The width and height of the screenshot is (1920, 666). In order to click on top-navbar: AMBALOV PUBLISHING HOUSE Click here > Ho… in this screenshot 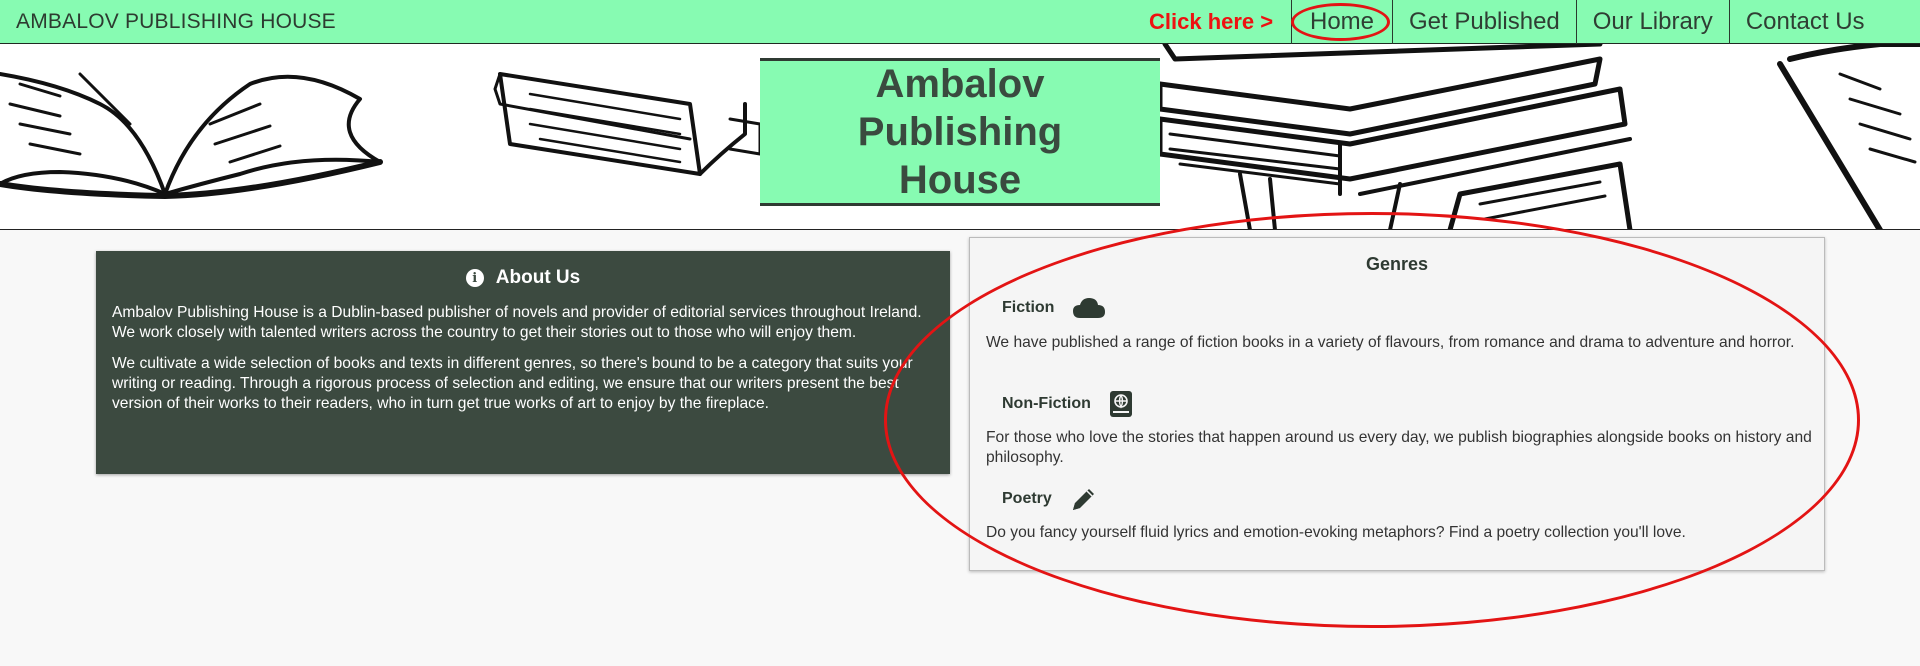, I will do `click(960, 22)`.